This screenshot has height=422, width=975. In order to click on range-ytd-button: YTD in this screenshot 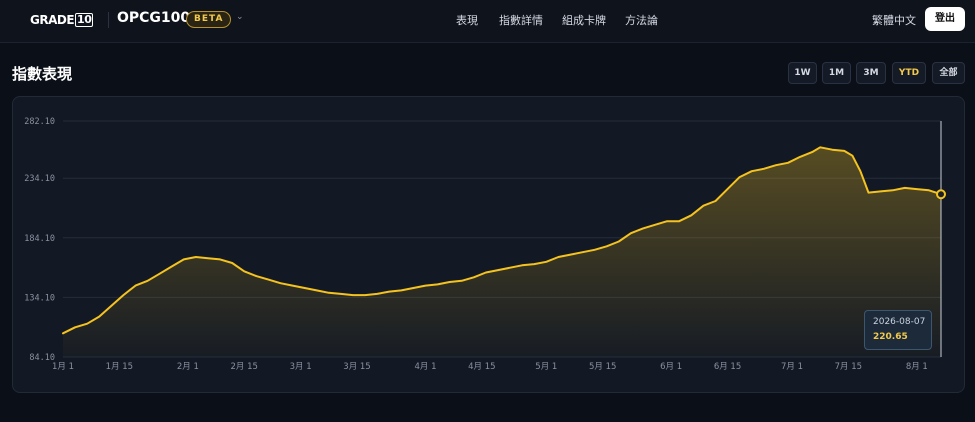, I will do `click(909, 73)`.